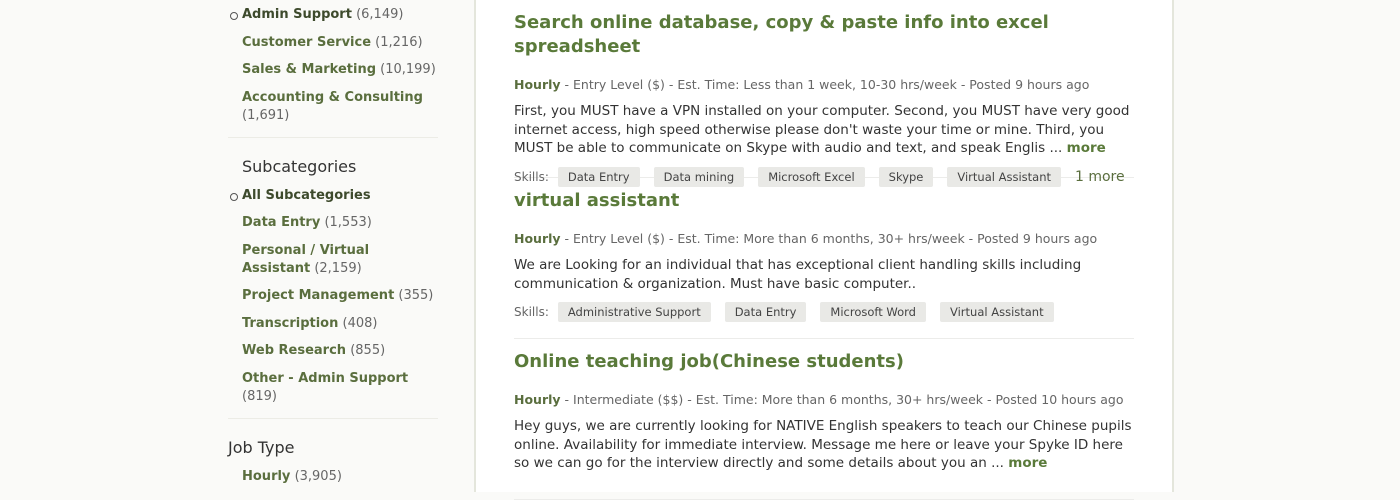 The height and width of the screenshot is (500, 1400). I want to click on filter-count: (1,553), so click(348, 222).